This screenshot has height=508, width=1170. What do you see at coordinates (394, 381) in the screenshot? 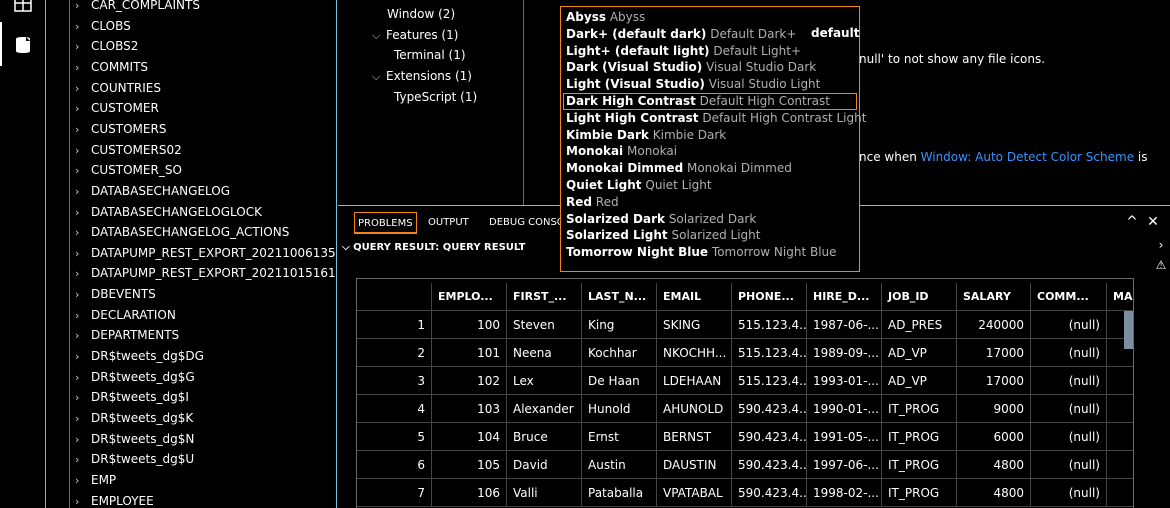
I see `grid-cell: 3` at bounding box center [394, 381].